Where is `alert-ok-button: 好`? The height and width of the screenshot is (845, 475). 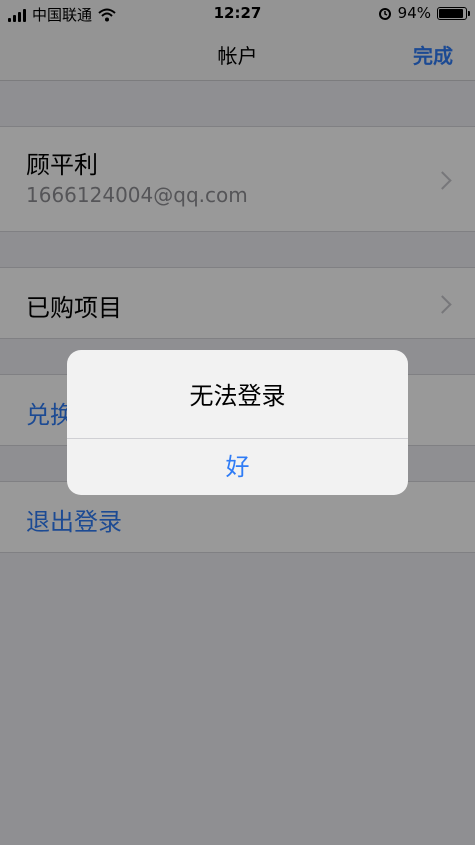 alert-ok-button: 好 is located at coordinates (237, 467).